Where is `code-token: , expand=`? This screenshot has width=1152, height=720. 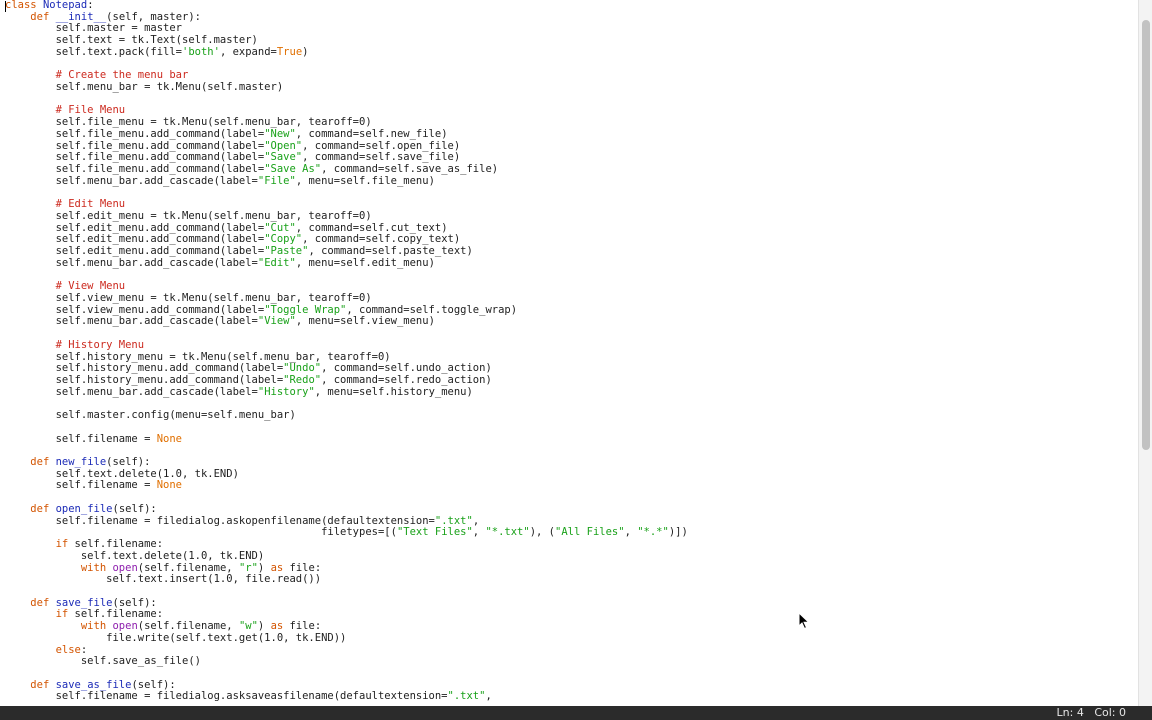
code-token: , expand= is located at coordinates (248, 51).